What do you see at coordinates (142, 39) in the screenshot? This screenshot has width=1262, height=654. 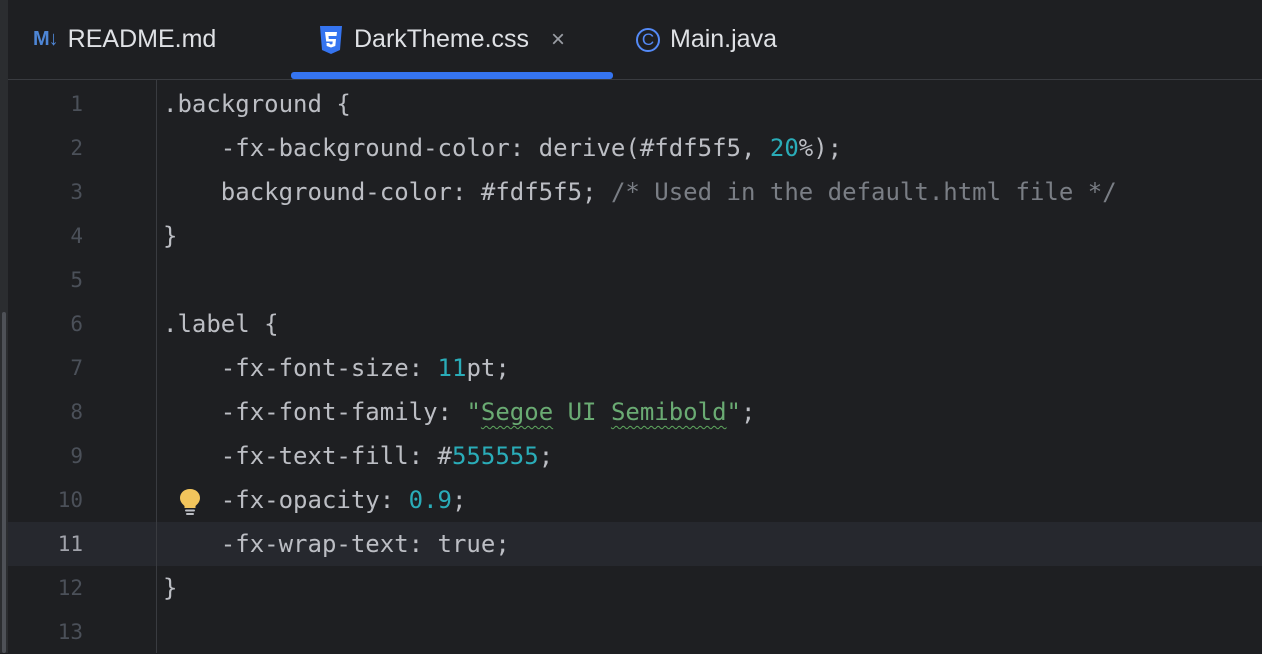 I see `tab-label: README.md` at bounding box center [142, 39].